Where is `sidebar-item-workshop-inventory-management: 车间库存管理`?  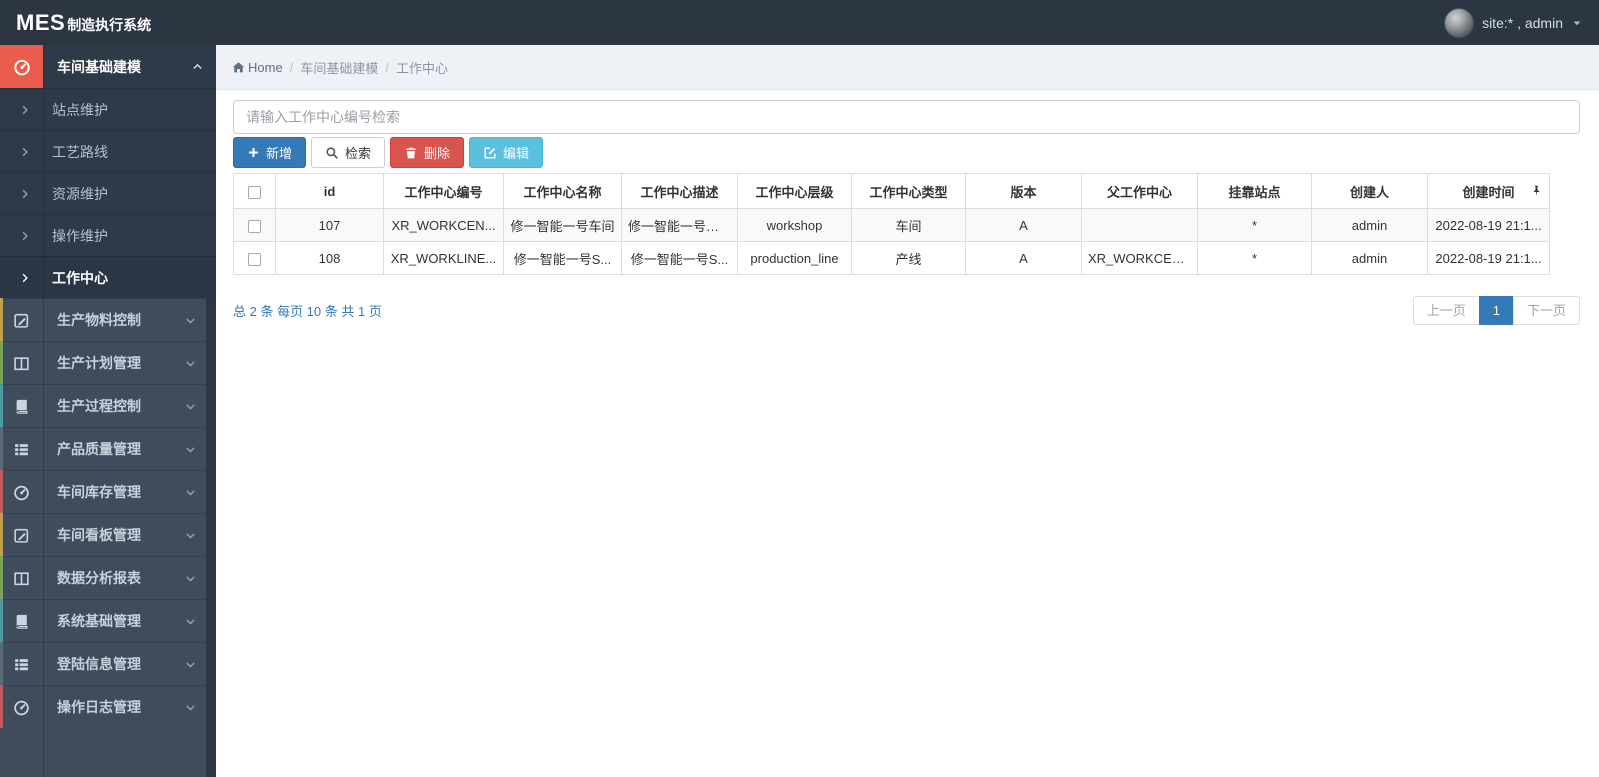 sidebar-item-workshop-inventory-management: 车间库存管理 is located at coordinates (103, 491).